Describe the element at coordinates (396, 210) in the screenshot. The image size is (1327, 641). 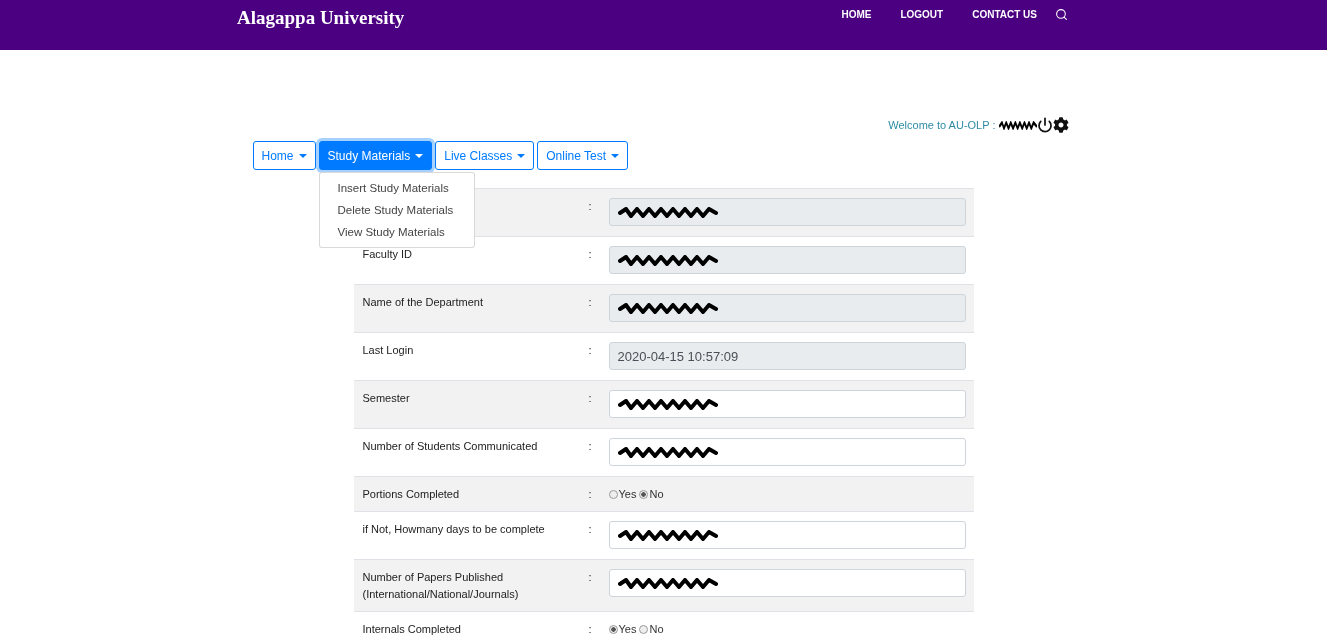
I see `dropdown-item: Delete Study Materials` at that location.